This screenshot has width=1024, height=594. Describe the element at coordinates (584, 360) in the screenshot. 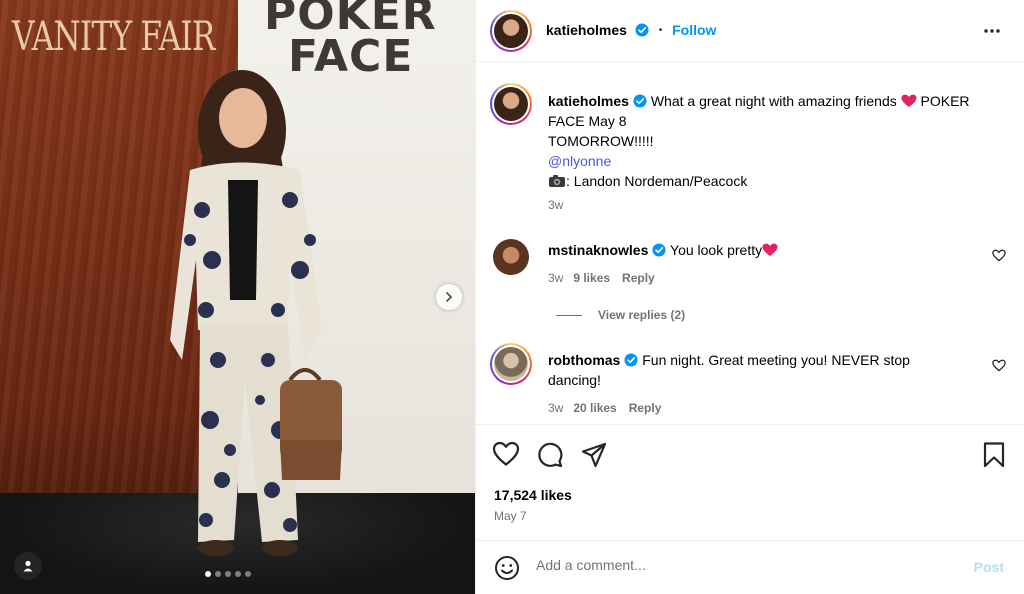

I see `commenter-username: robthomas` at that location.